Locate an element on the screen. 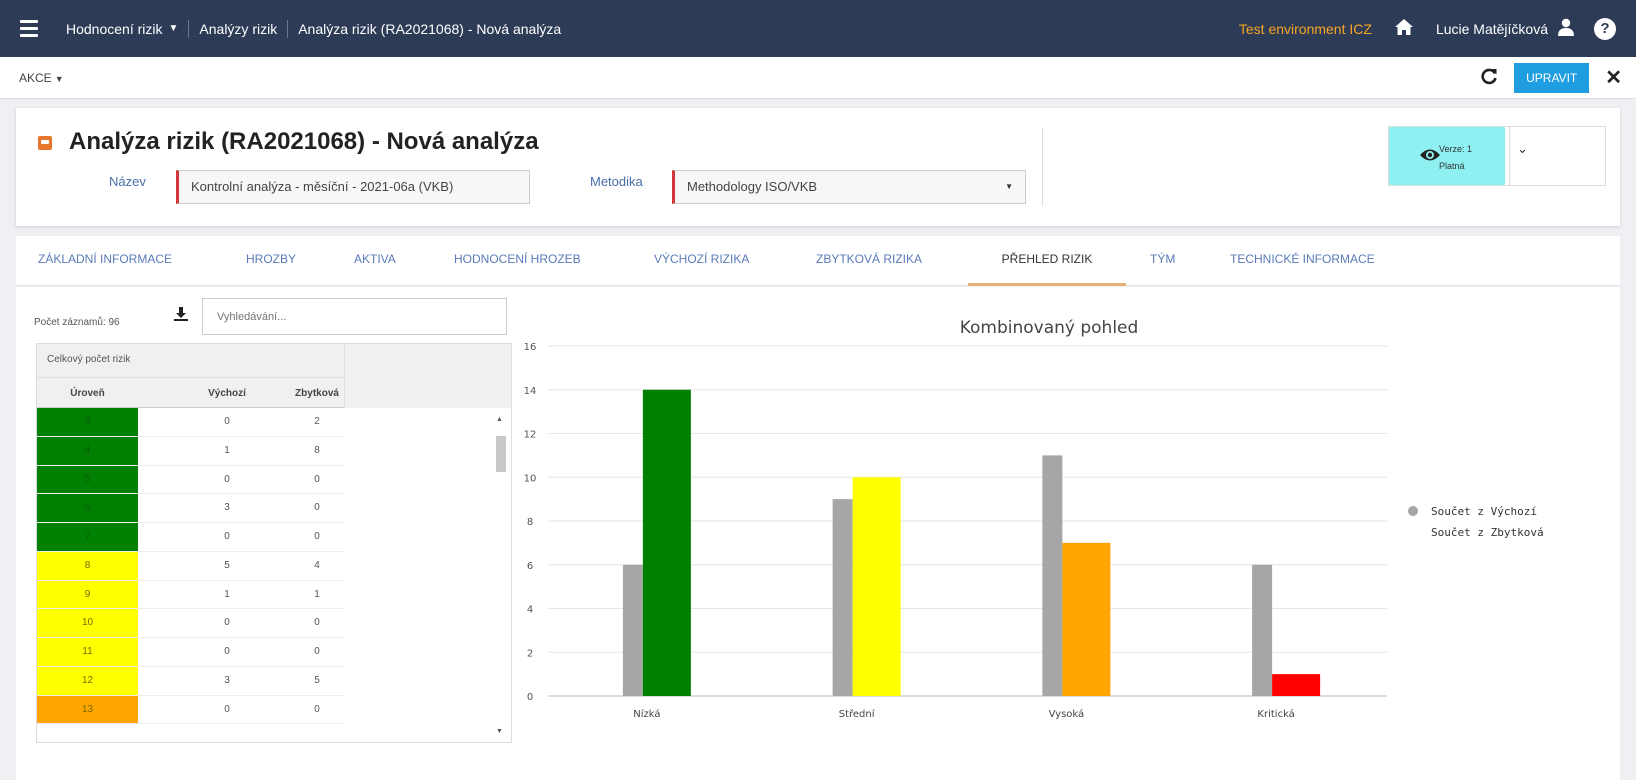 This screenshot has height=780, width=1636. close-icon: ✕ is located at coordinates (1613, 77).